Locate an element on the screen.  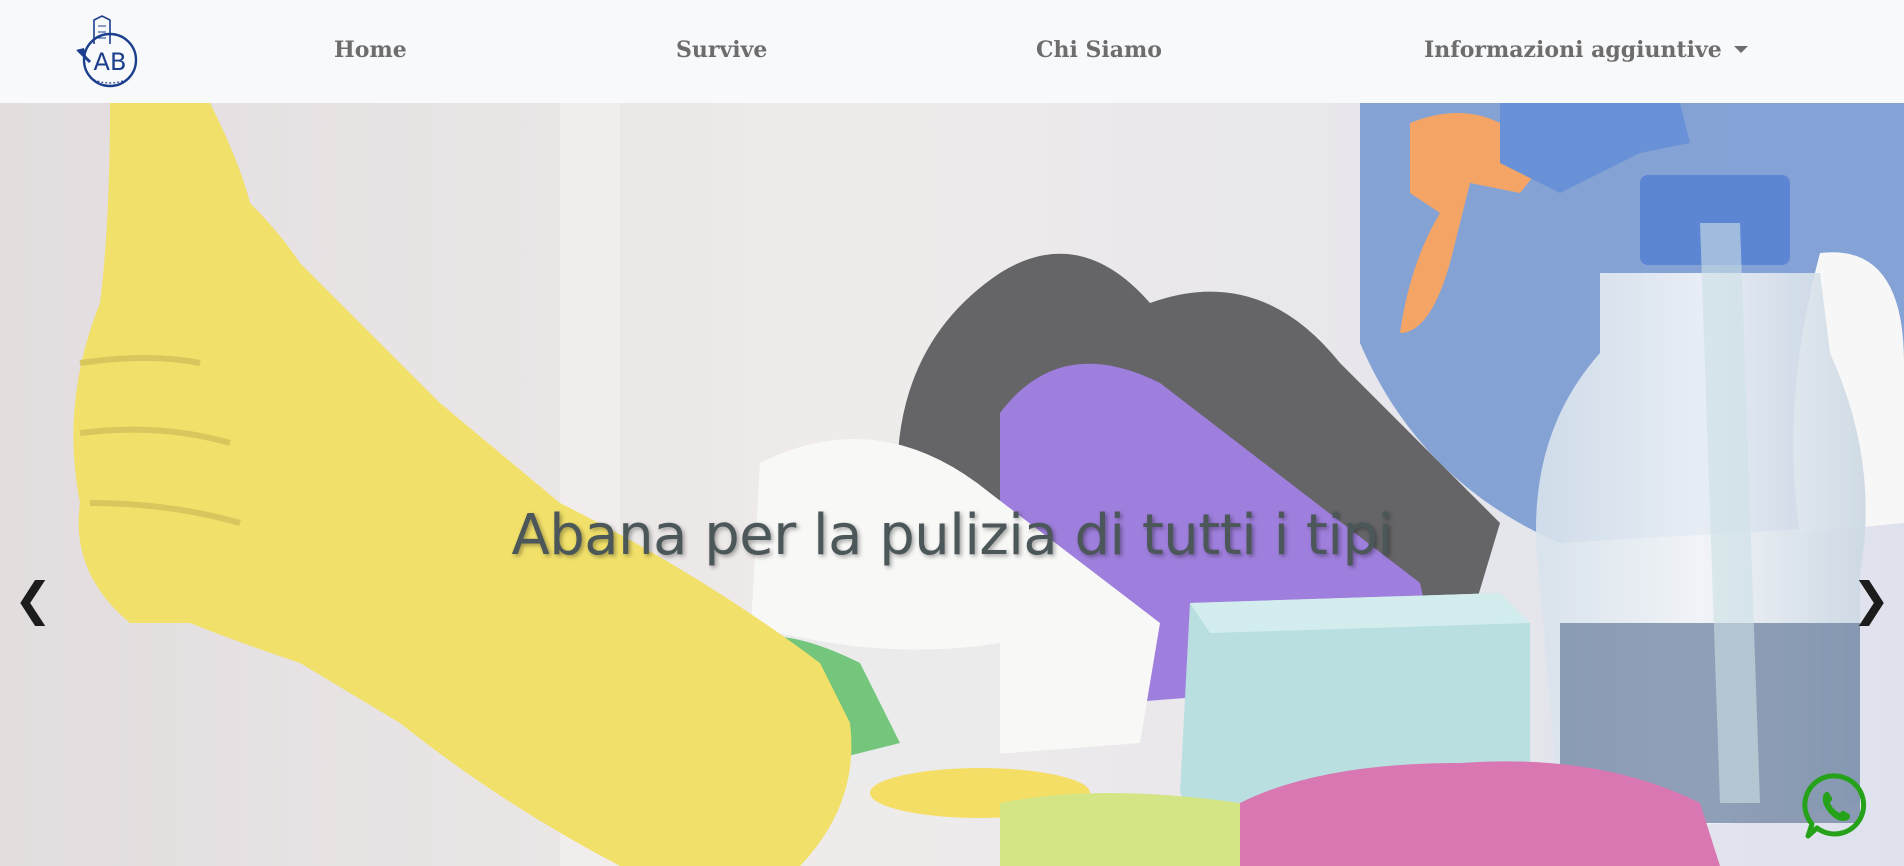
whatsapp-icon is located at coordinates (1836, 806).